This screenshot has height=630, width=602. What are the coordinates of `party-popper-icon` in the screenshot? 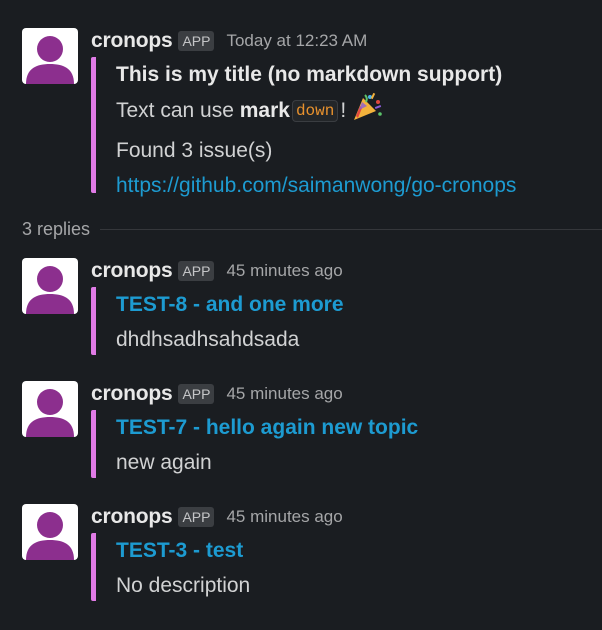 It's located at (367, 112).